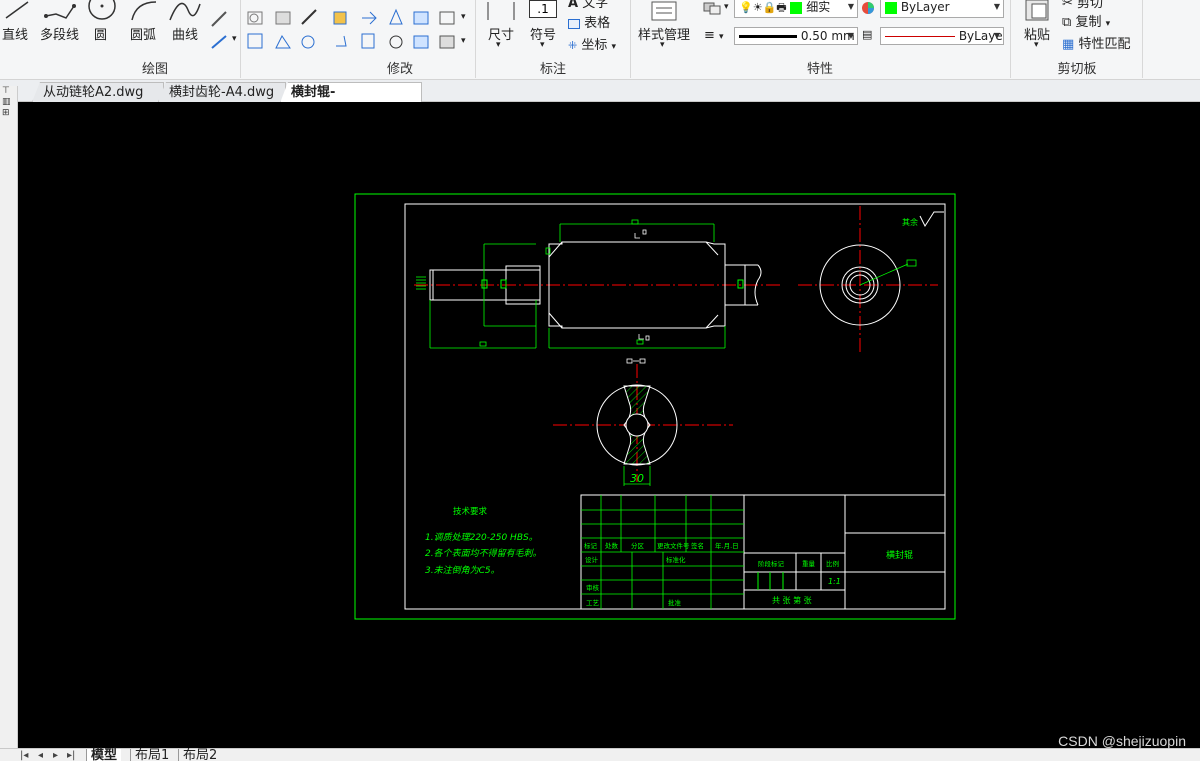 This screenshot has width=1200, height=761. Describe the element at coordinates (1090, 5) in the screenshot. I see `cut-label: 剪切` at that location.